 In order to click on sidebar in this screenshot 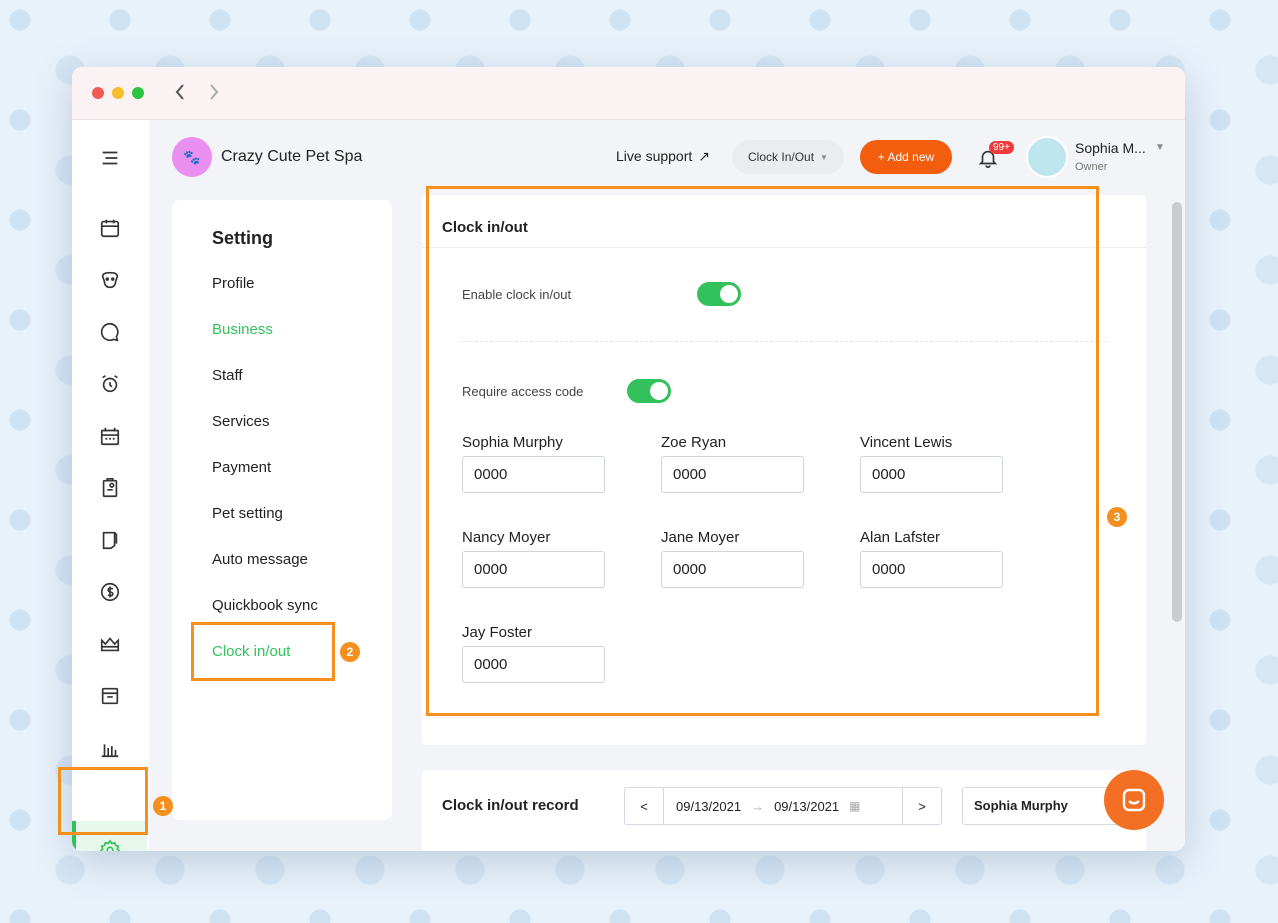, I will do `click(110, 485)`.